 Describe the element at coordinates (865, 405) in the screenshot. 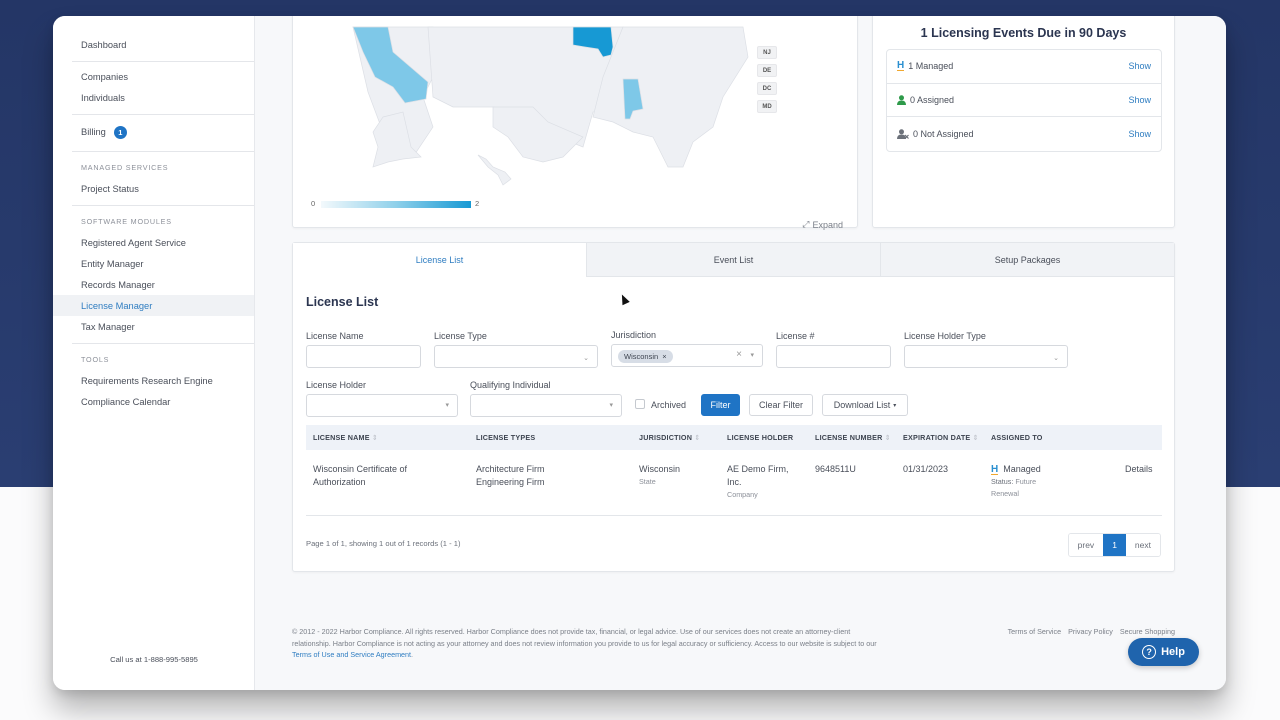

I see `download-list-button: Download List ▾` at that location.